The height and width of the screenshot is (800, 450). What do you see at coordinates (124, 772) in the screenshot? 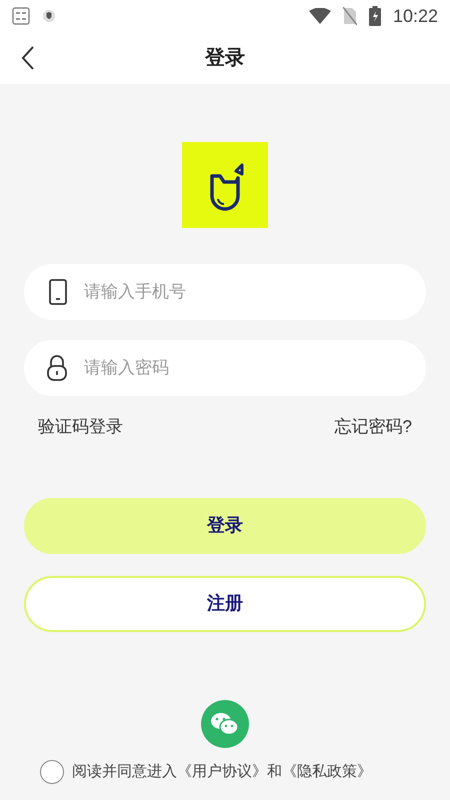
I see `agreement-text: 阅读并同意进入` at bounding box center [124, 772].